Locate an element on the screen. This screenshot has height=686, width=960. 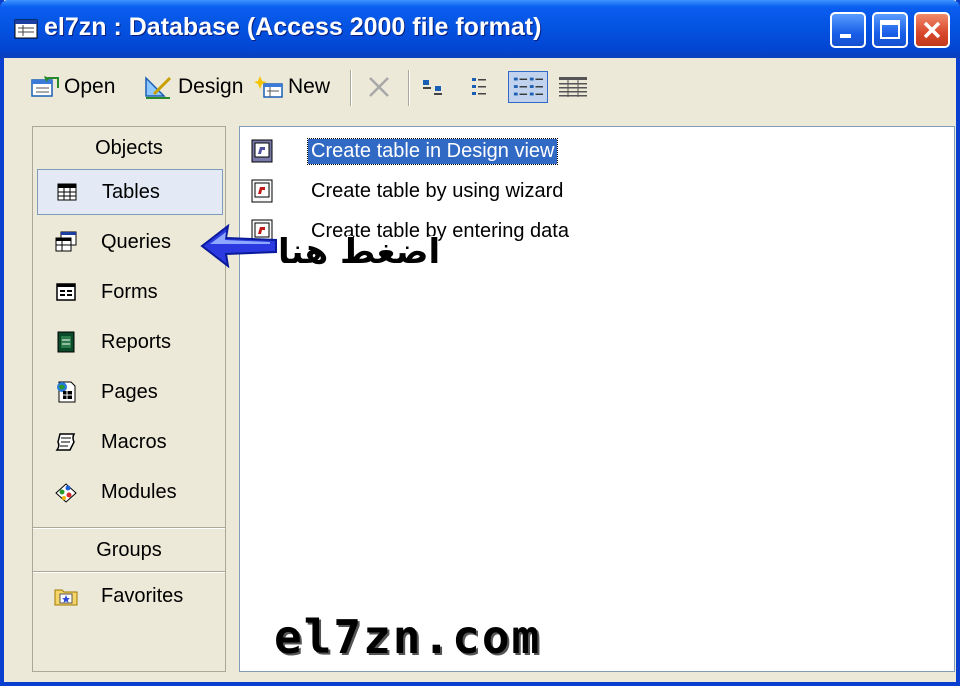
reports-icon is located at coordinates (66, 342).